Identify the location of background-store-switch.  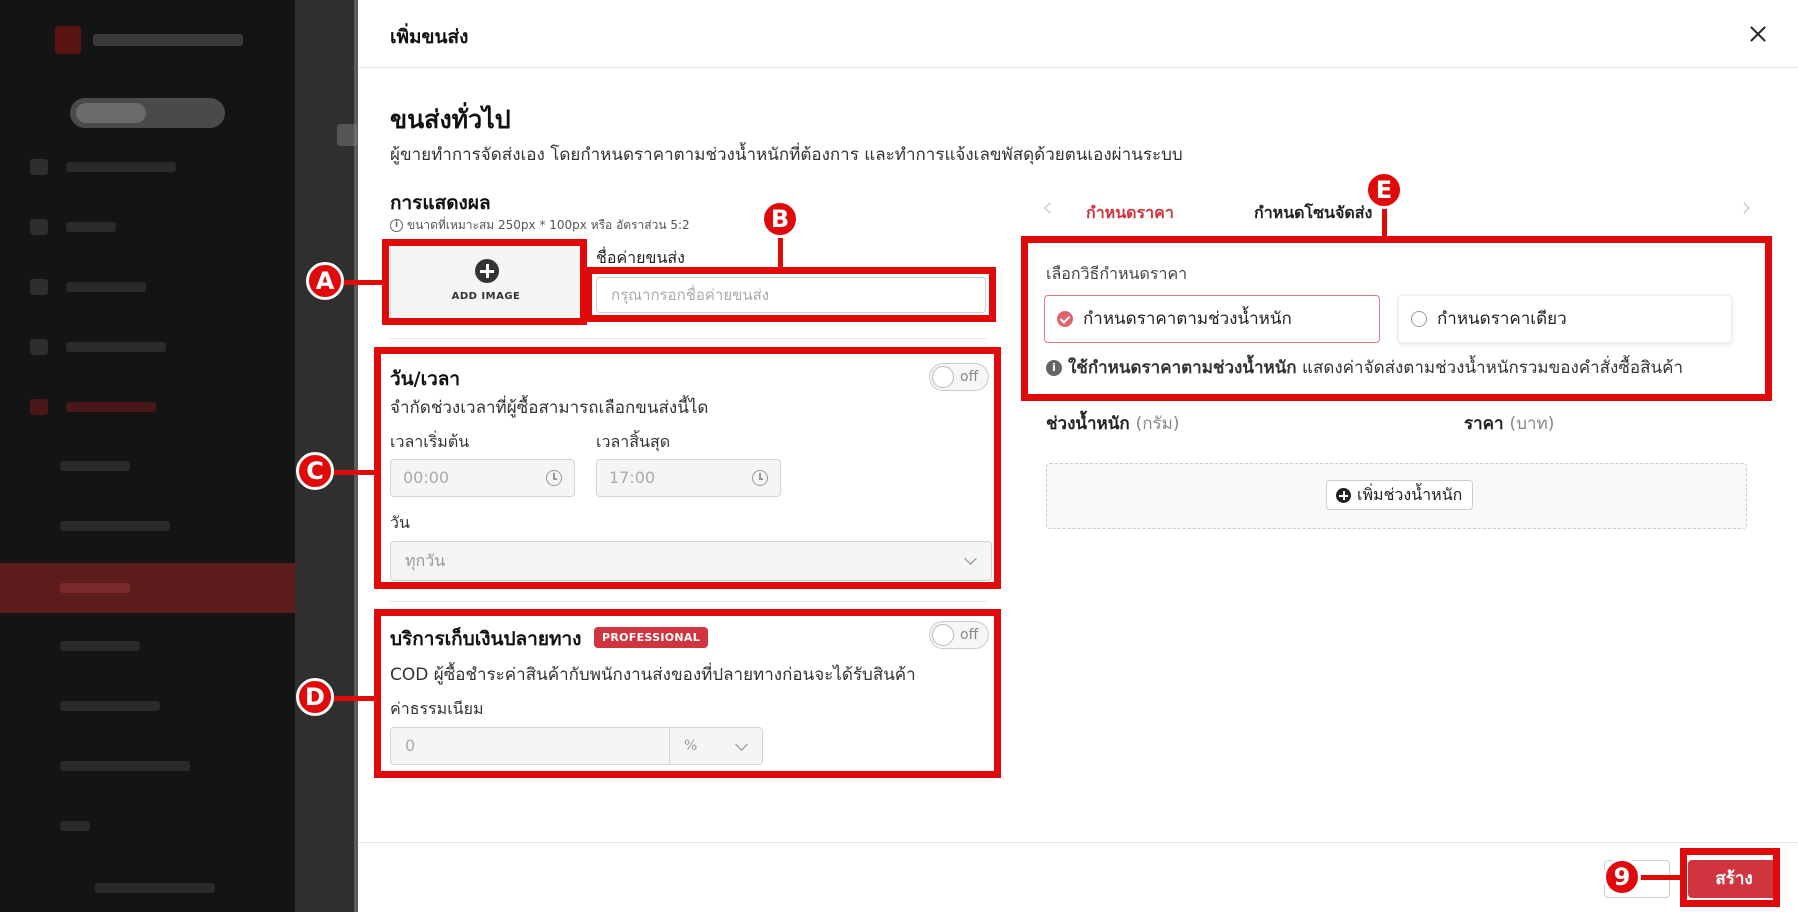
(147, 113).